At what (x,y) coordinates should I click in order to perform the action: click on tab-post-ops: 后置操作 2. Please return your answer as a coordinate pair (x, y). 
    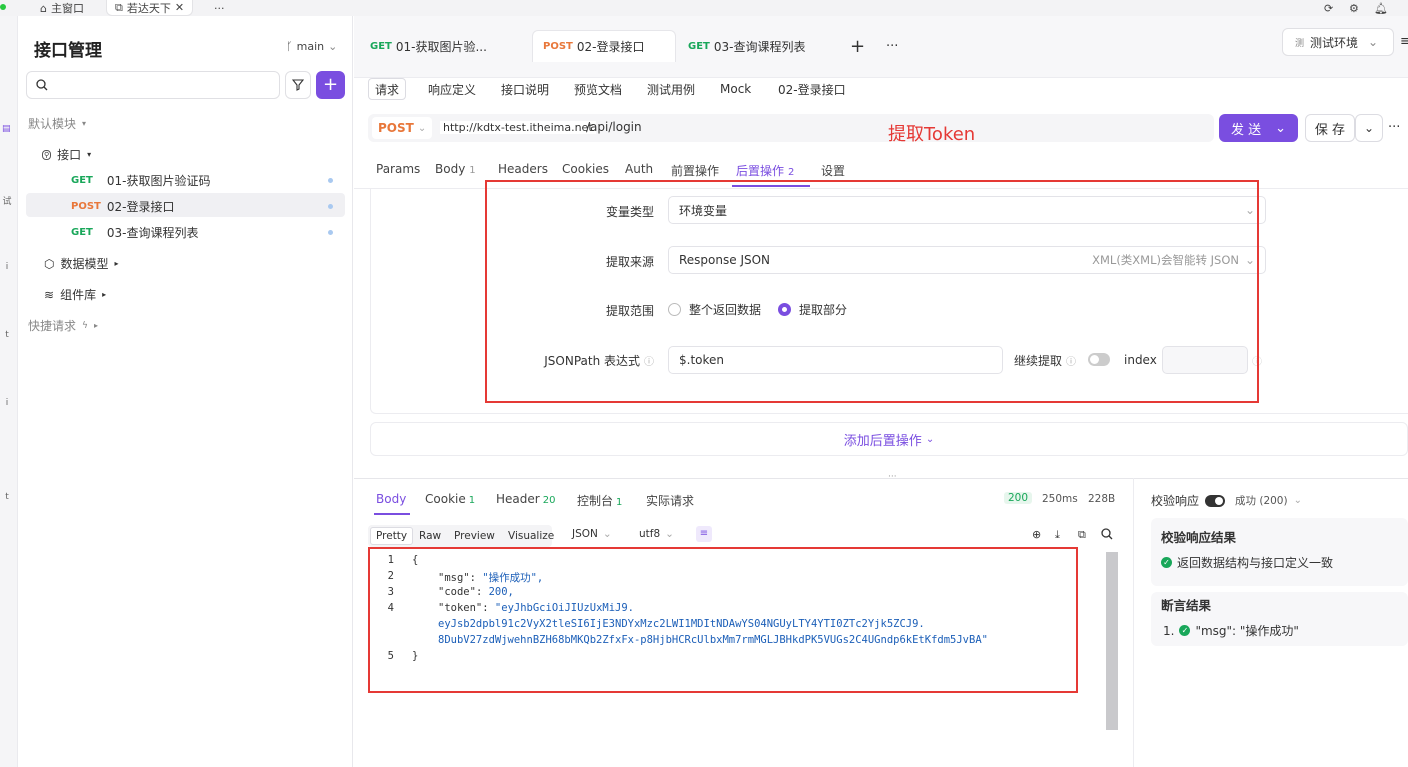
    Looking at the image, I should click on (765, 170).